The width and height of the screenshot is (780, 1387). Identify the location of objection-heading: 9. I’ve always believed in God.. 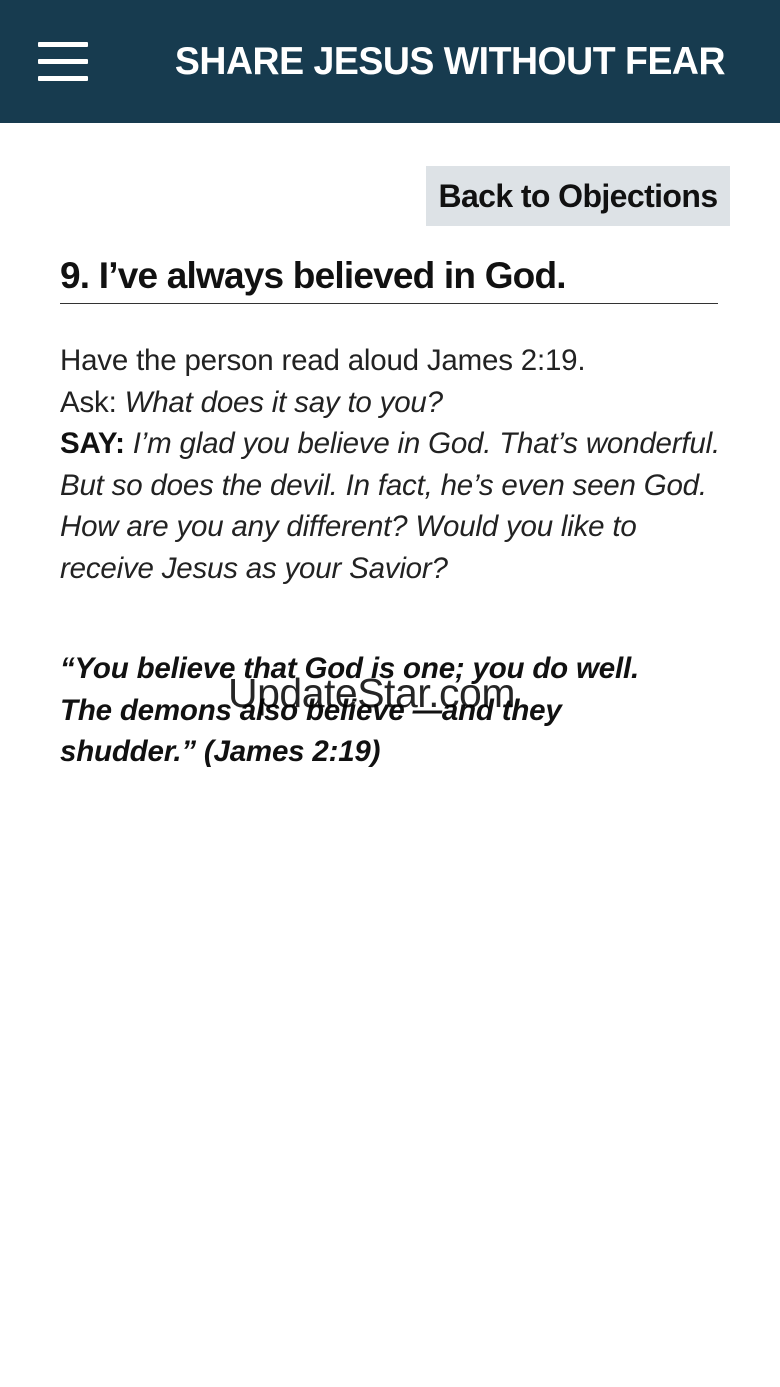
(389, 279).